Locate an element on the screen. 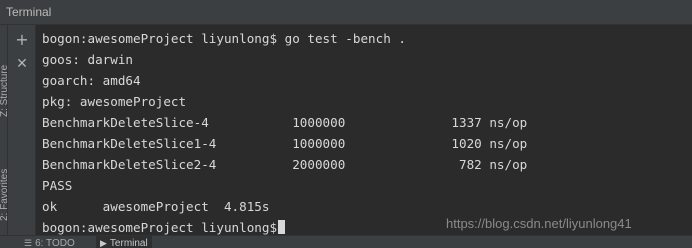 The height and width of the screenshot is (248, 692). tab-terminal-label: Terminal is located at coordinates (128, 243).